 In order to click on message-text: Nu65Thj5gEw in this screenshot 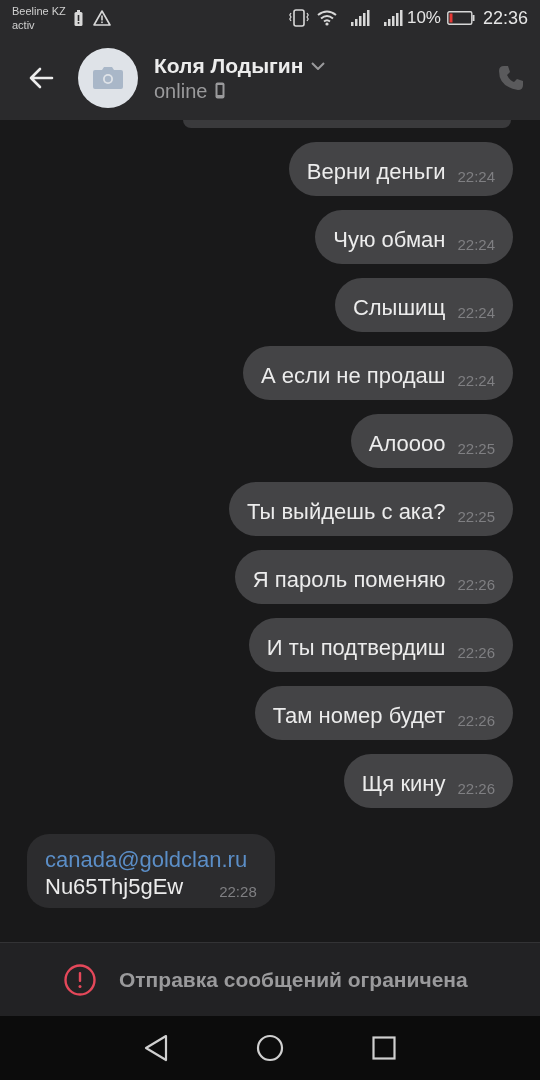, I will do `click(114, 886)`.